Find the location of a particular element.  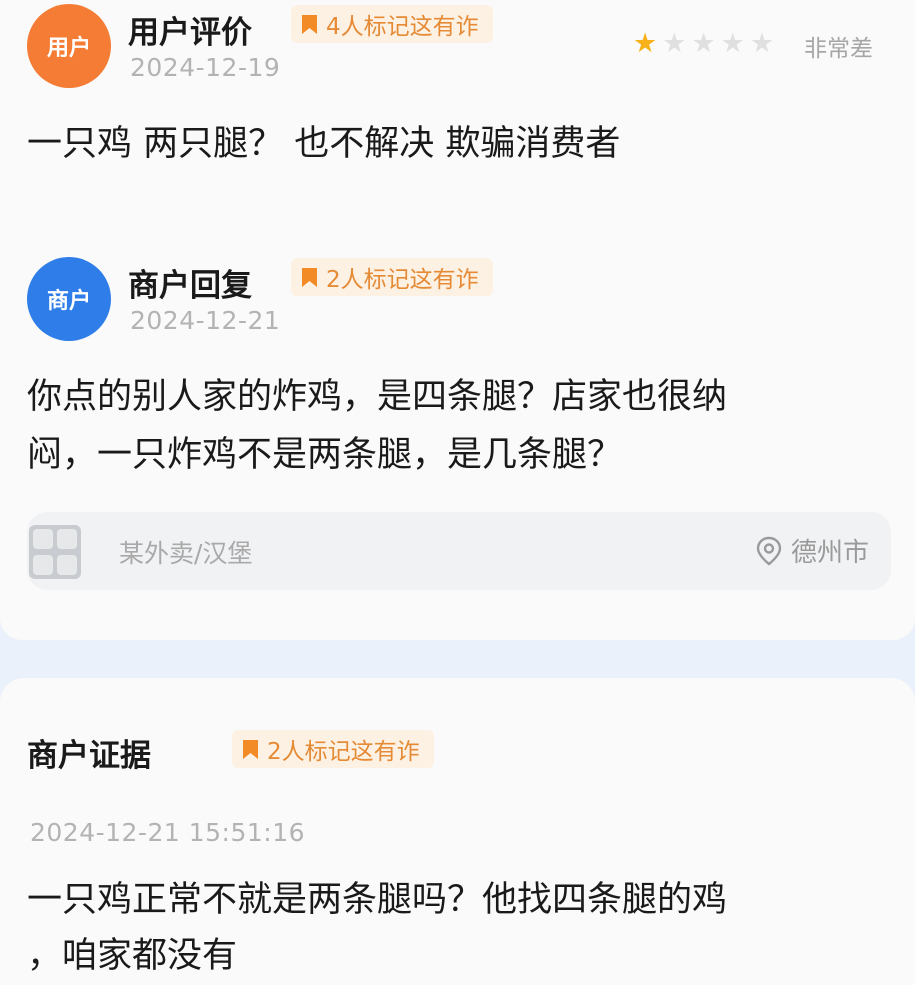

reply-fraud-tag-label: 2人标记这有诈 is located at coordinates (402, 280).